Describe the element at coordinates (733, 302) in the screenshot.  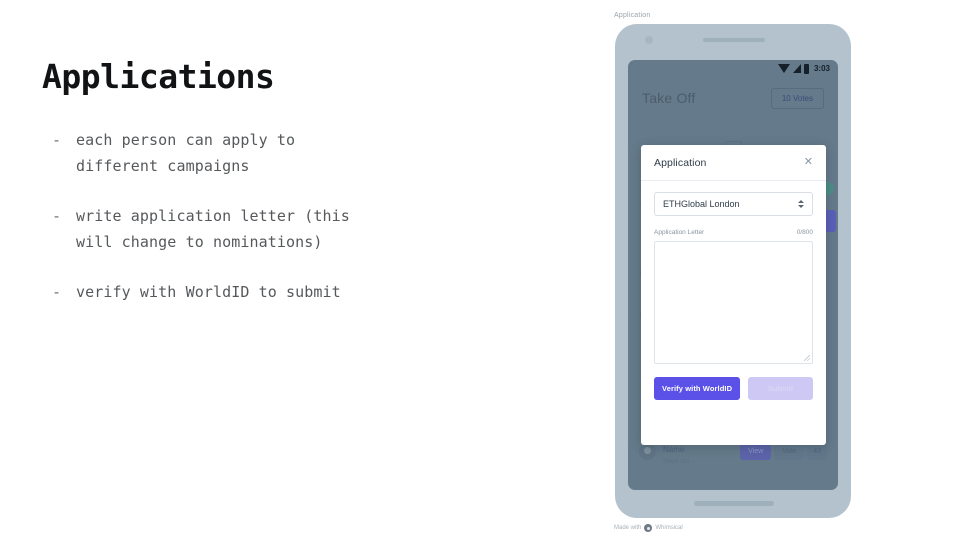
I see `application-letter-textarea` at that location.